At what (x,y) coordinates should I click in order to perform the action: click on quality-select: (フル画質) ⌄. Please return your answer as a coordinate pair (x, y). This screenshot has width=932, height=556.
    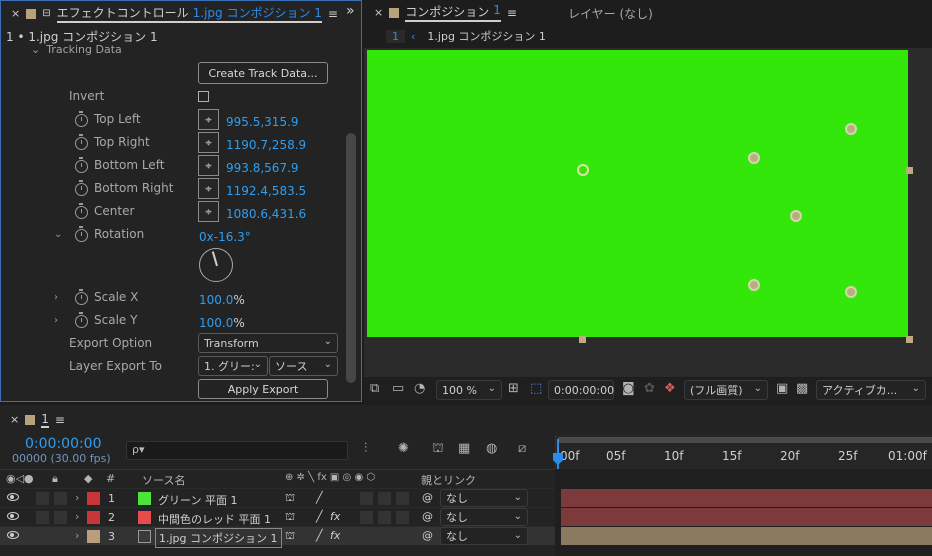
    Looking at the image, I should click on (726, 390).